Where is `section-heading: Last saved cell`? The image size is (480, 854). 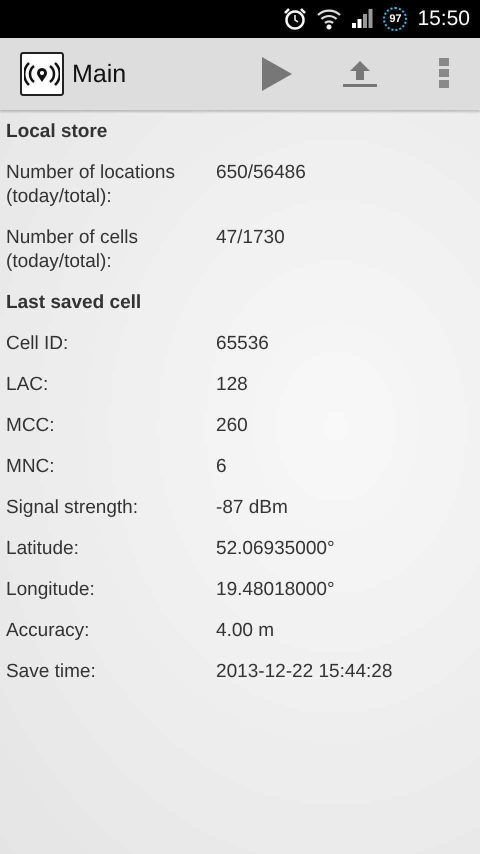 section-heading: Last saved cell is located at coordinates (74, 303).